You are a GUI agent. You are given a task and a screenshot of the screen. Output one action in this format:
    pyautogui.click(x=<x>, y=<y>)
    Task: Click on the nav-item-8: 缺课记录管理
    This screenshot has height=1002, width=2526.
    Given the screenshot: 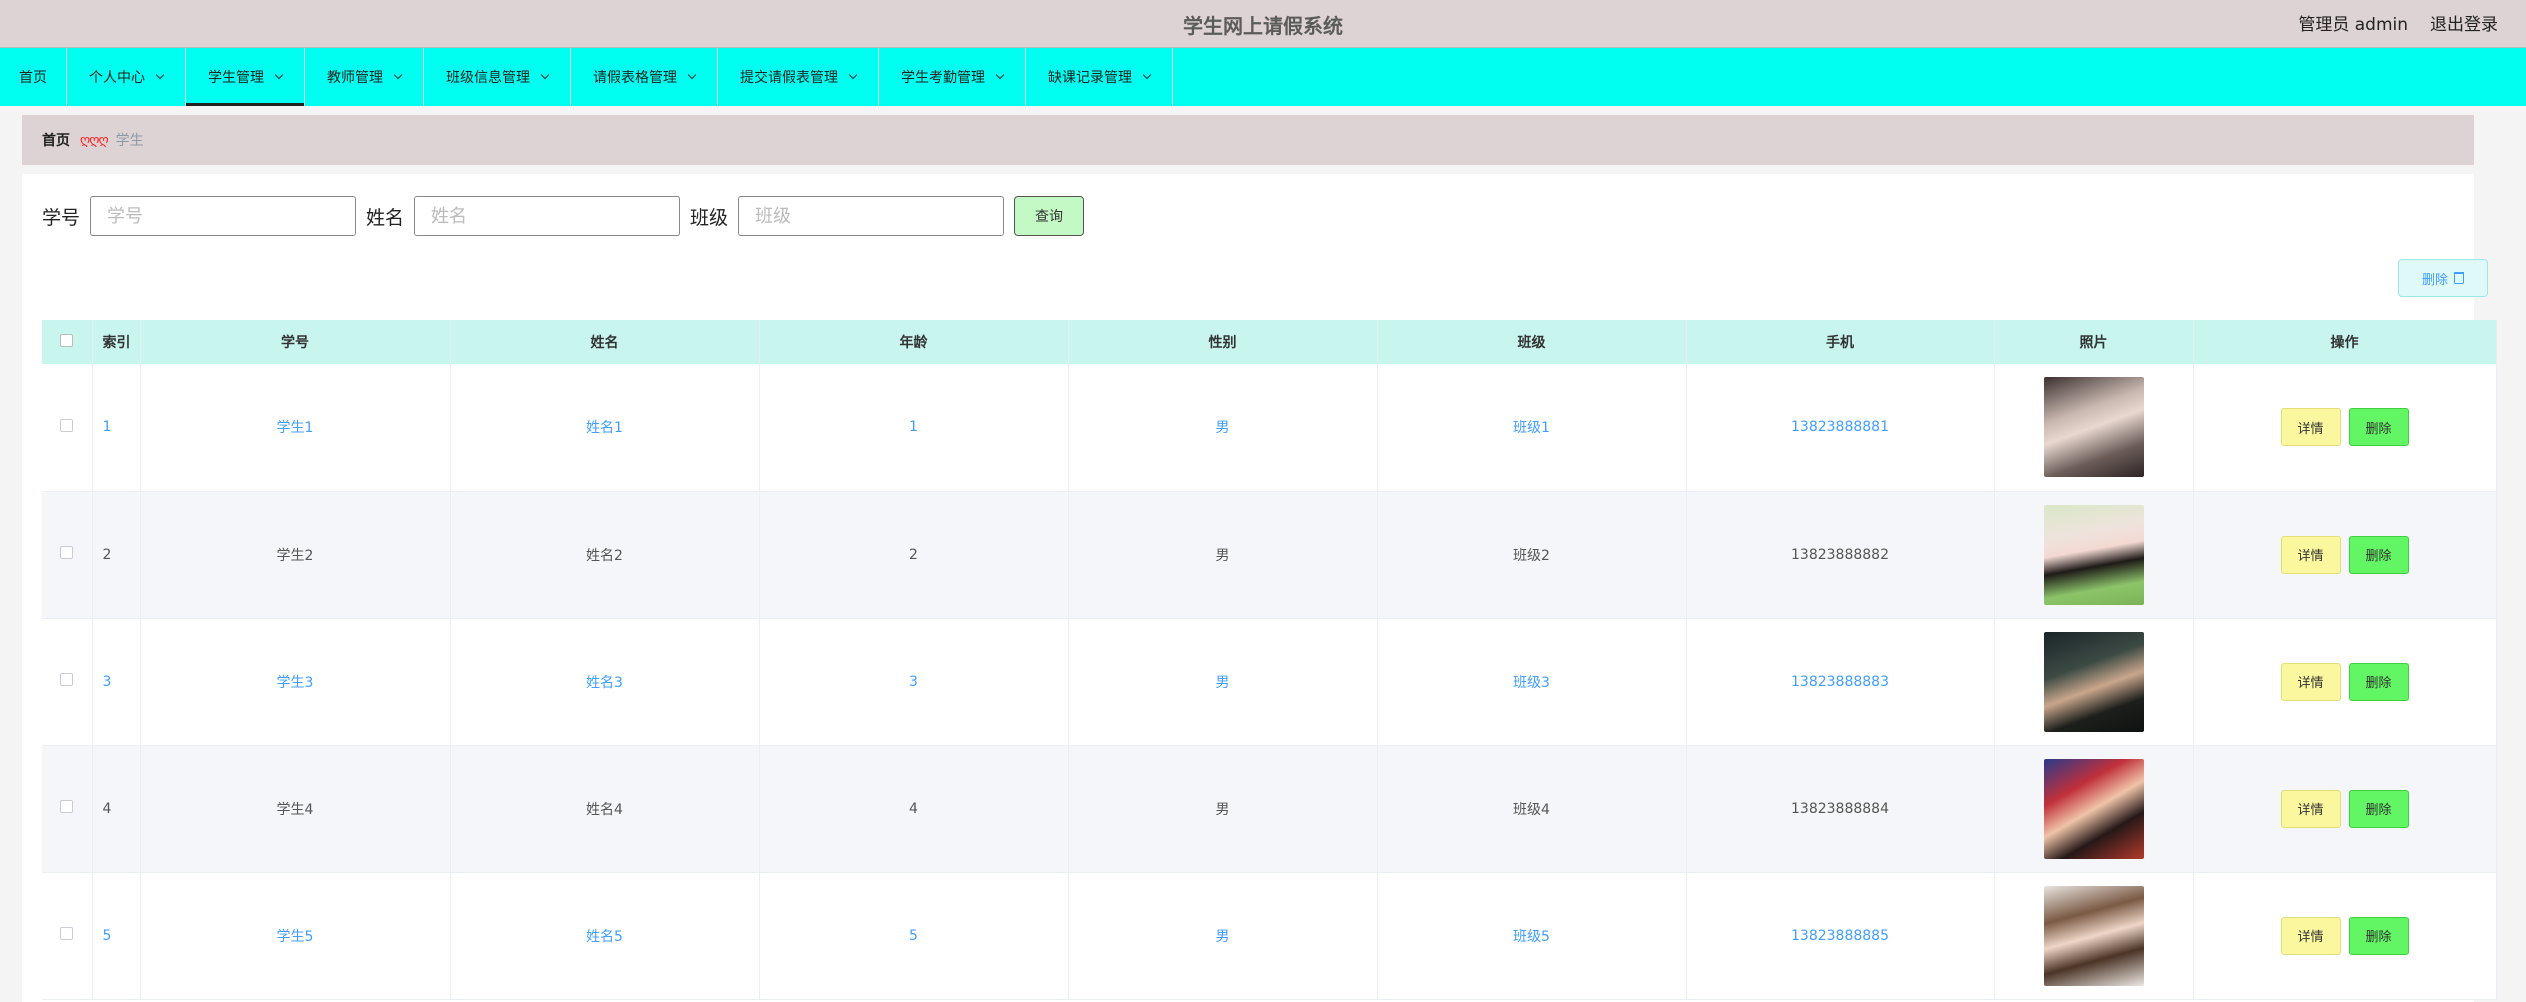 What is the action you would take?
    pyautogui.click(x=1099, y=77)
    